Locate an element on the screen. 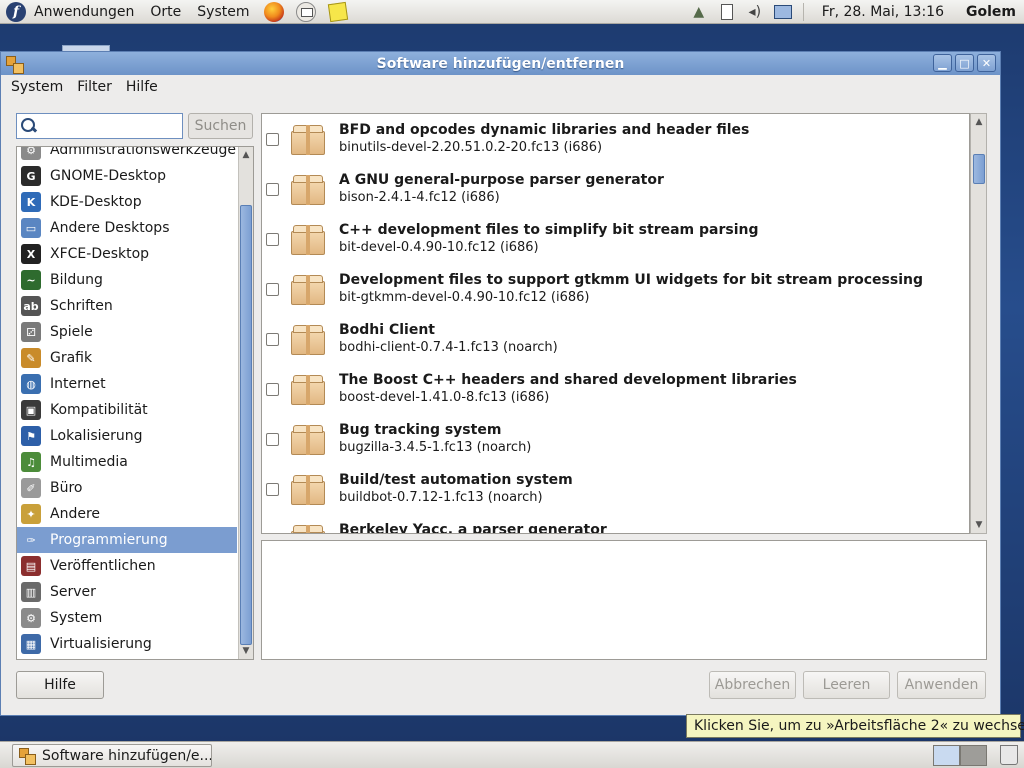 The image size is (1024, 768). category-item: ▤ Veröffentlichen is located at coordinates (127, 566).